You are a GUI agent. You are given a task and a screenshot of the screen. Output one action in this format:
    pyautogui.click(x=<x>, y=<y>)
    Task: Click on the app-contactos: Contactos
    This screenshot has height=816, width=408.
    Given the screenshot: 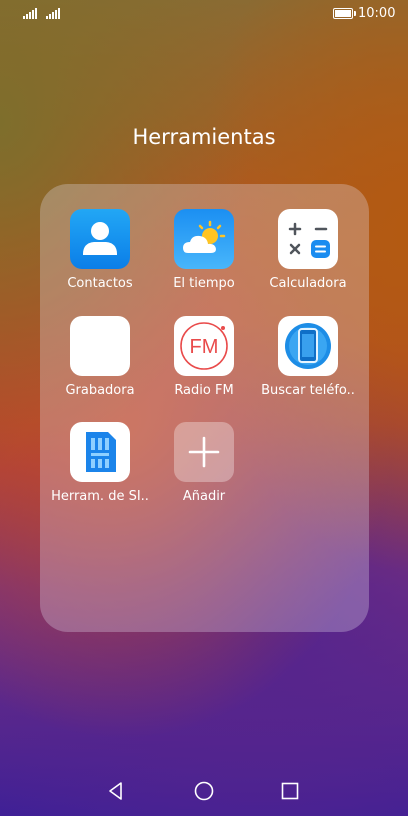 What is the action you would take?
    pyautogui.click(x=100, y=257)
    